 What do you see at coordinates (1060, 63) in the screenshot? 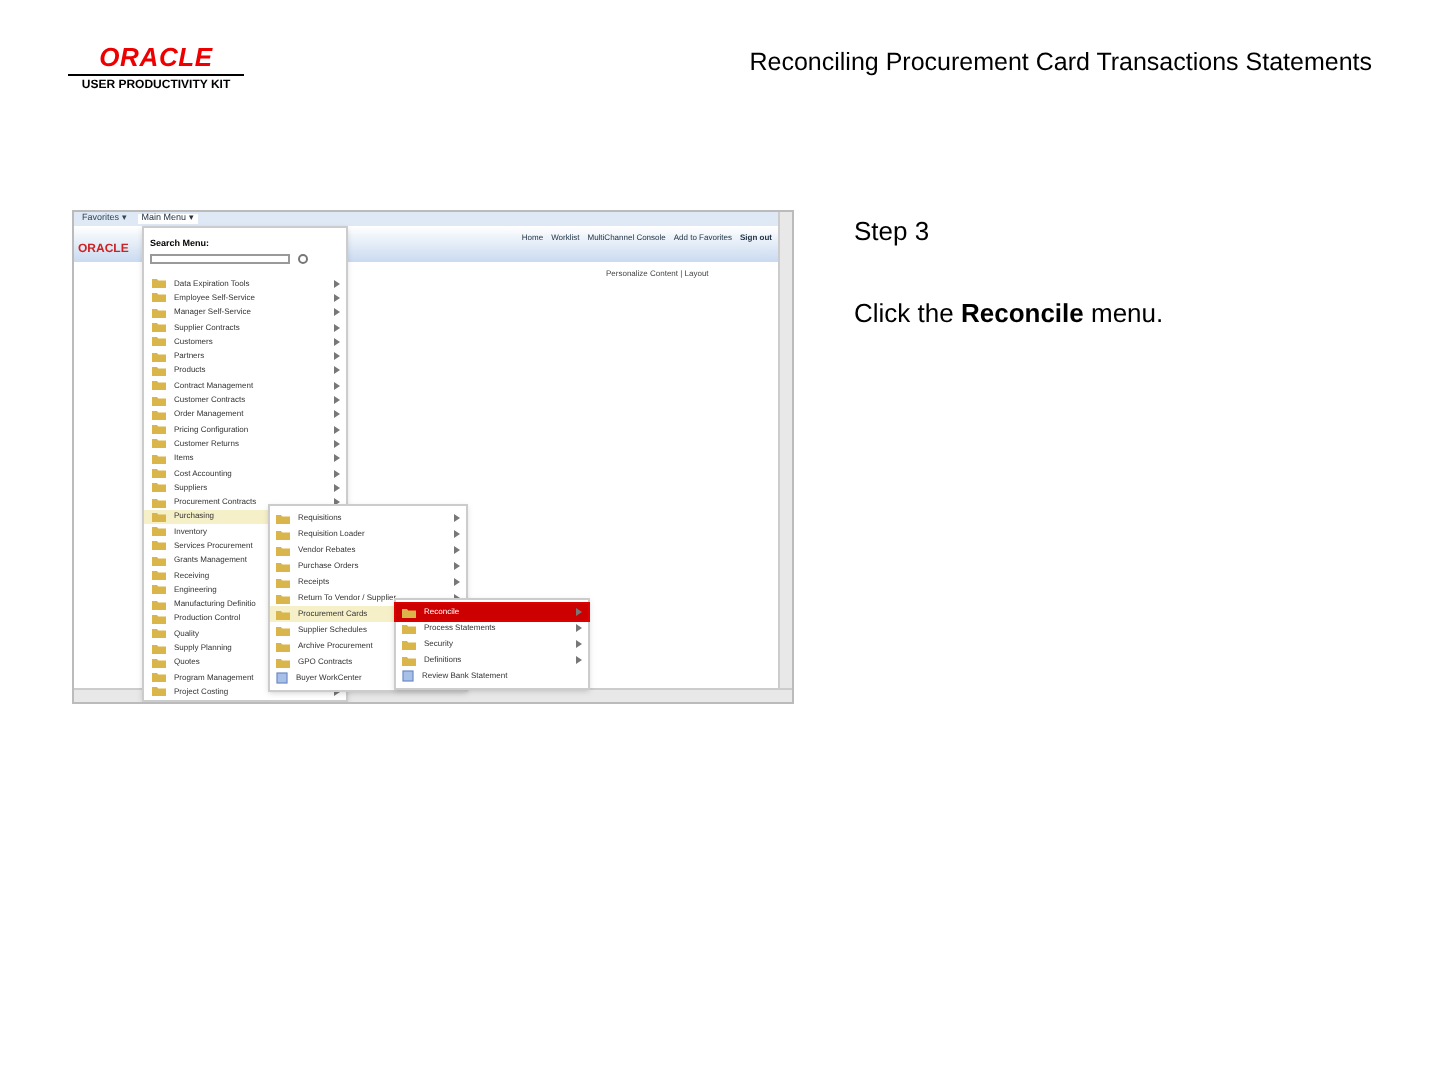
I see `page-title: Reconciling Procurement Card Transactions Statements` at bounding box center [1060, 63].